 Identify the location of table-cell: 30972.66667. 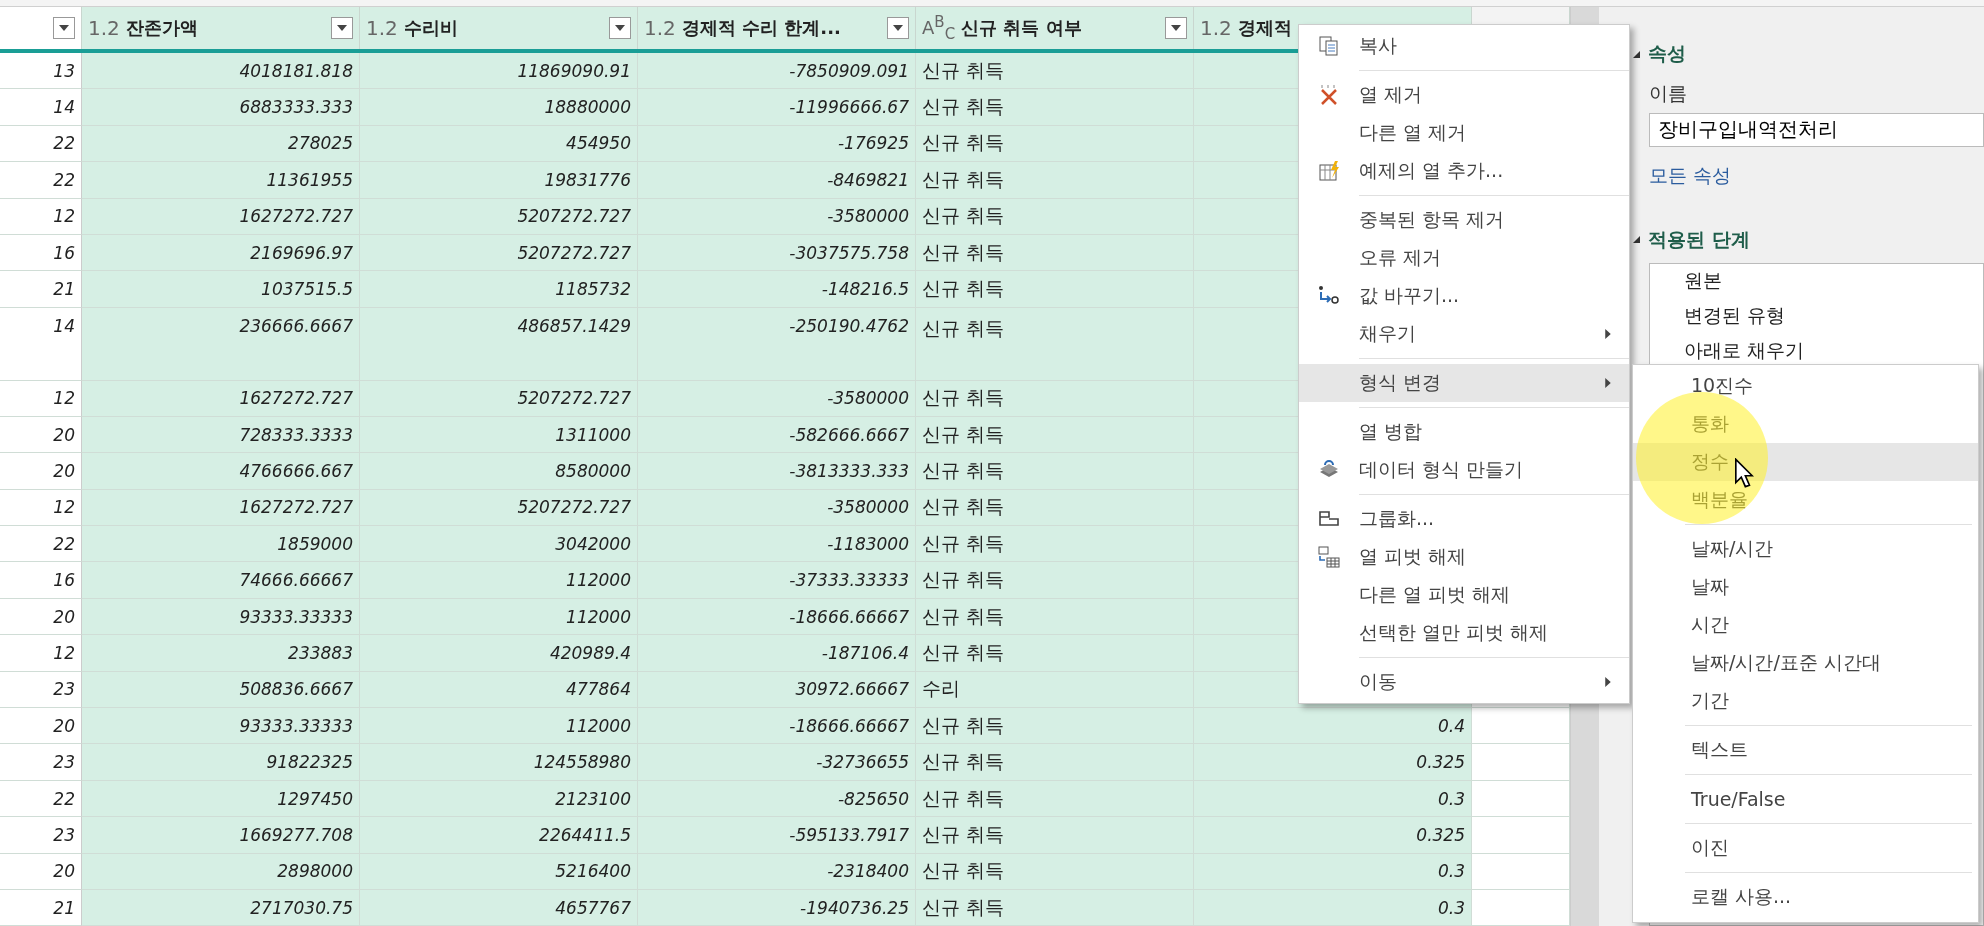
(777, 690).